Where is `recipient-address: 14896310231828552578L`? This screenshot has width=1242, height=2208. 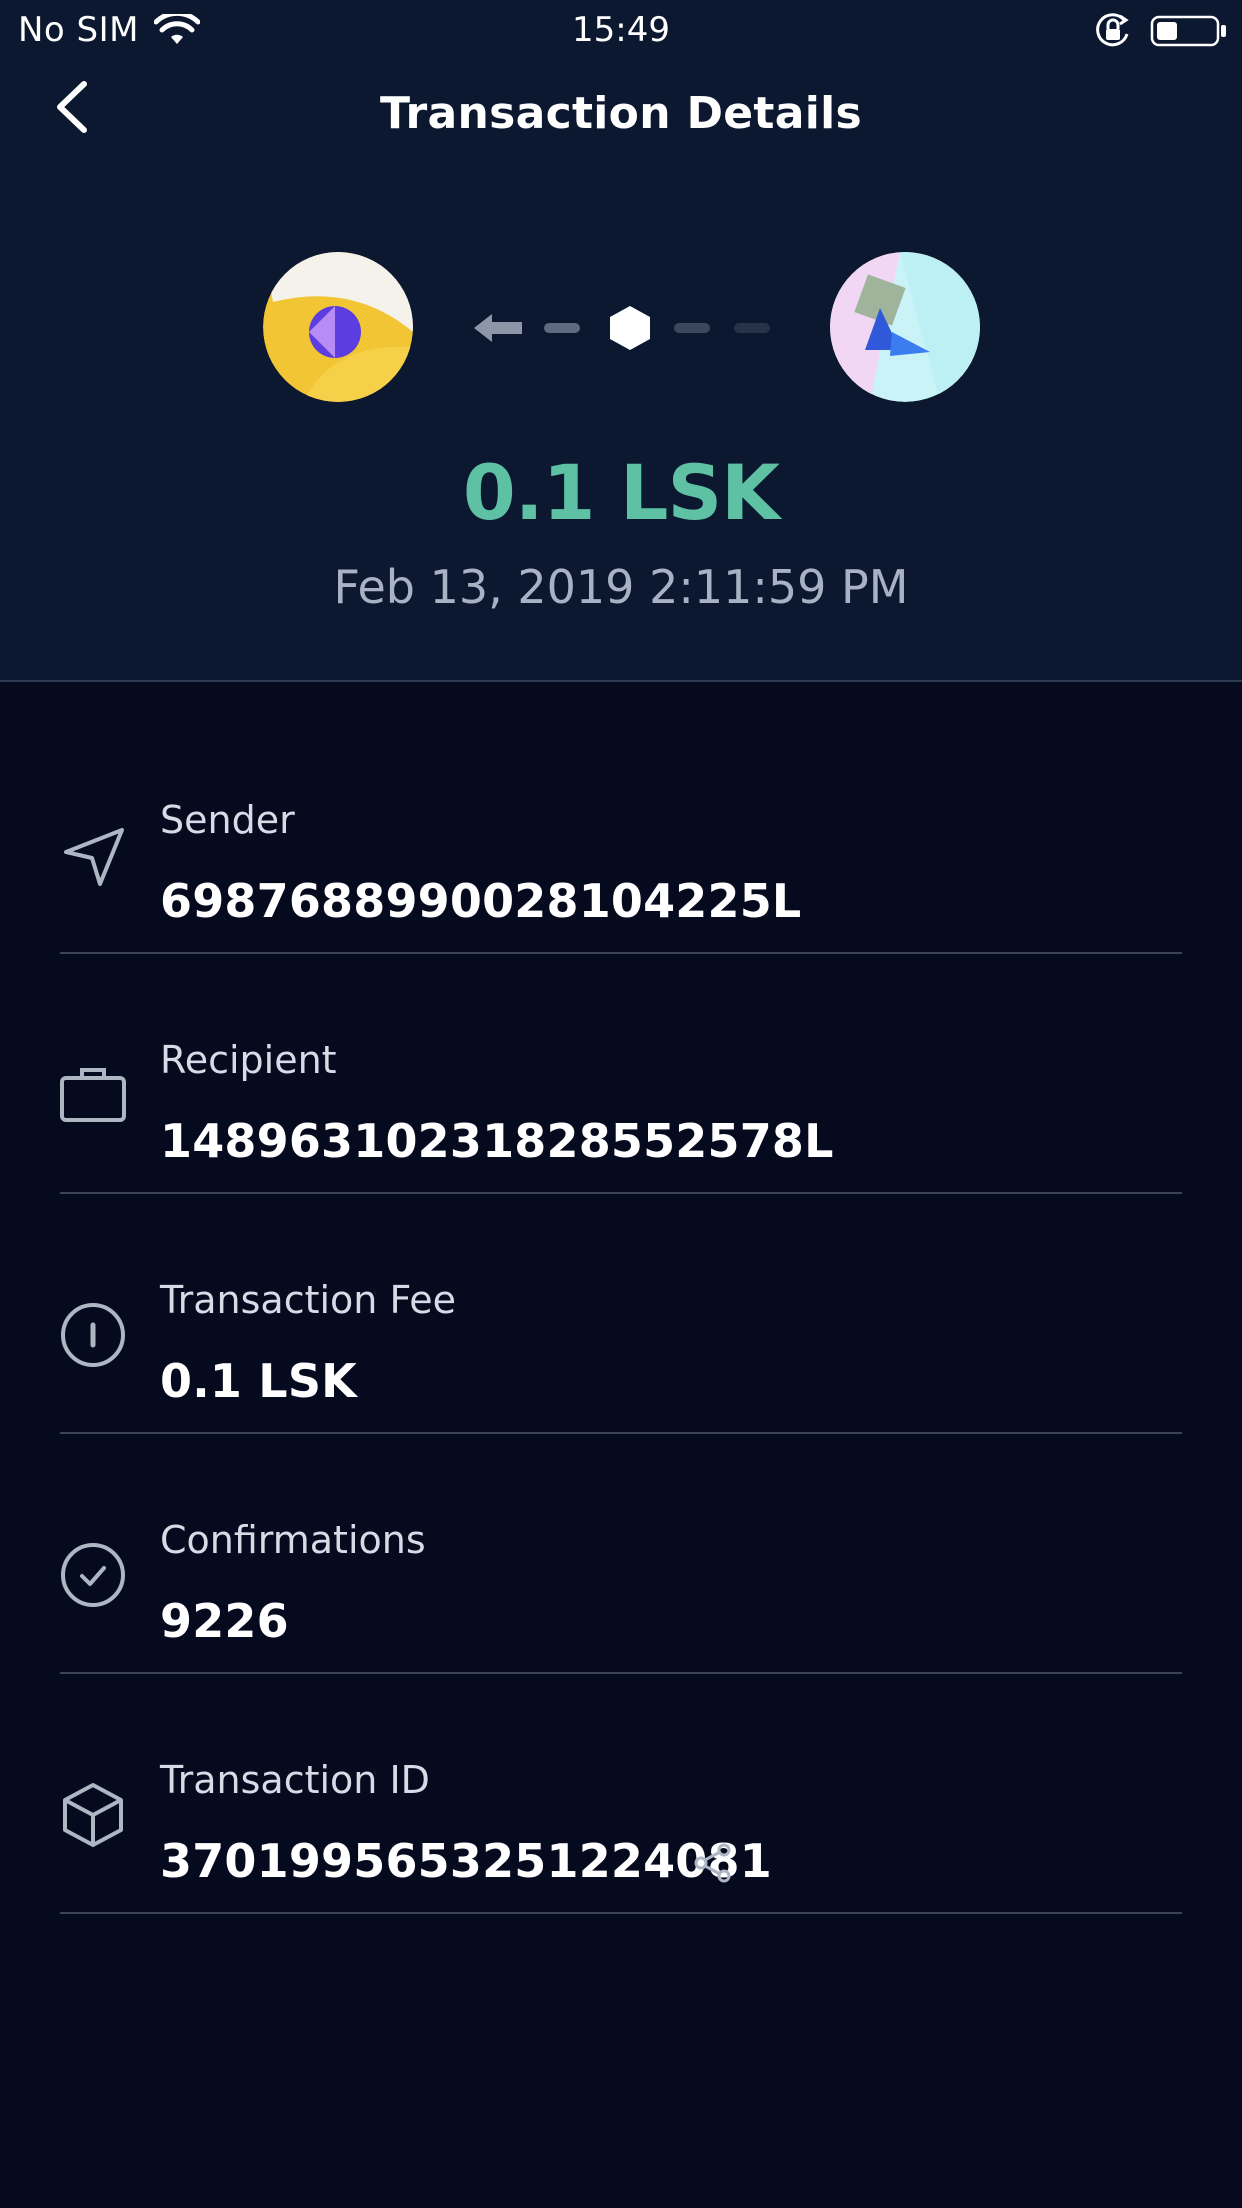
recipient-address: 14896310231828552578L is located at coordinates (497, 1141).